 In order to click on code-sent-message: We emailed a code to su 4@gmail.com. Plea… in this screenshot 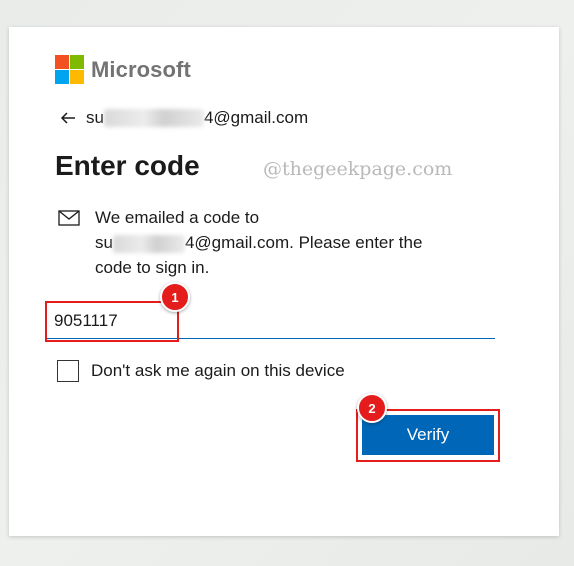, I will do `click(278, 242)`.